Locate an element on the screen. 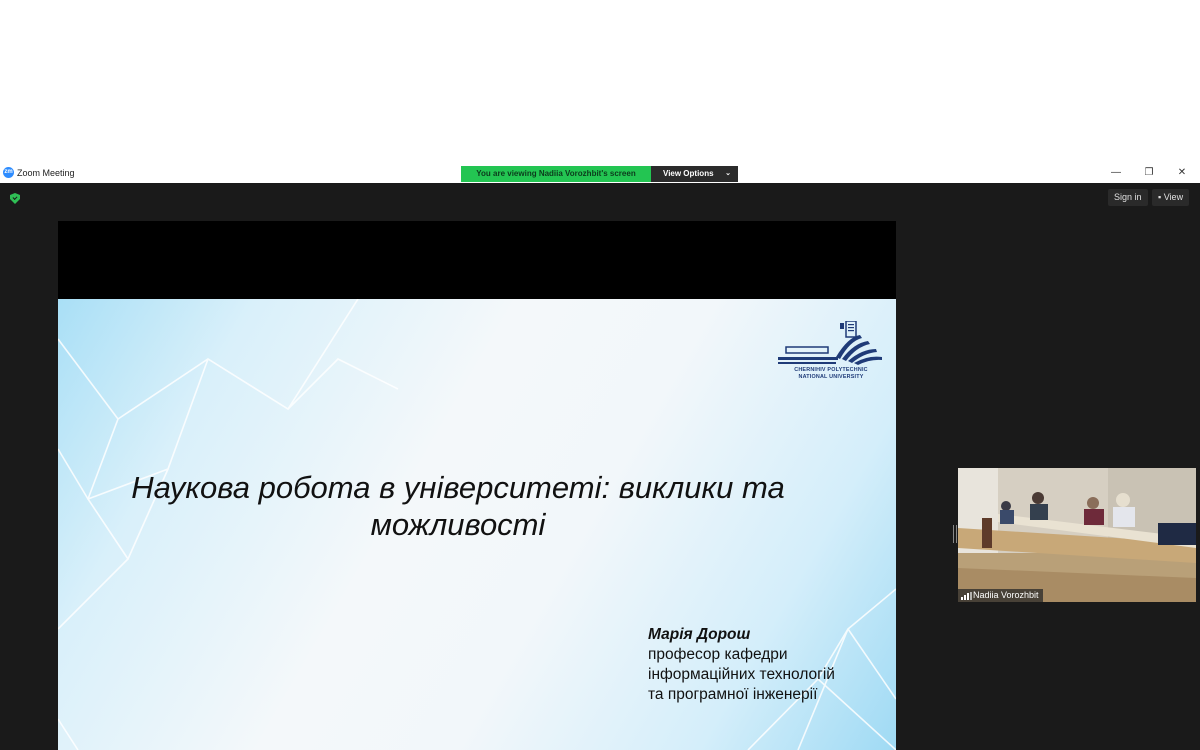  sign-in-button: Sign in is located at coordinates (1128, 197).